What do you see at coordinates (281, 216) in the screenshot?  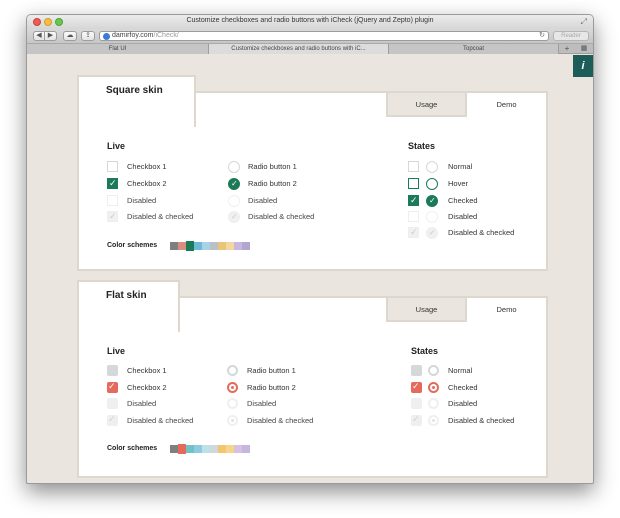 I see `radio-label: Disabled & checked` at bounding box center [281, 216].